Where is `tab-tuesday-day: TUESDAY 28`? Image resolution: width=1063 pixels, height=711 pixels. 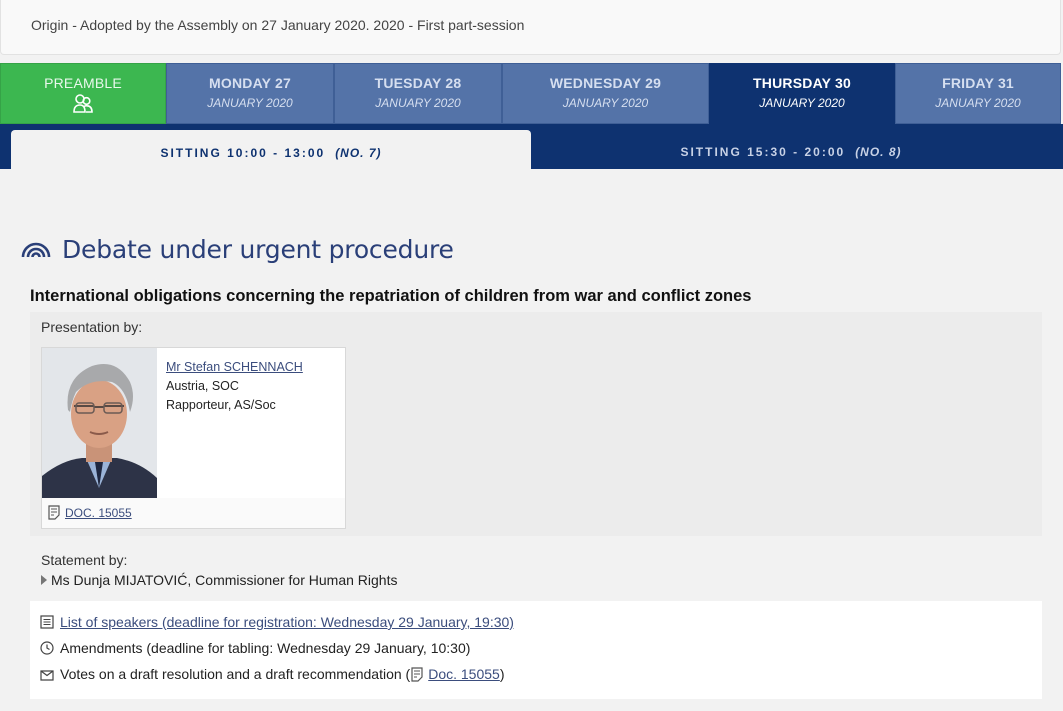 tab-tuesday-day: TUESDAY 28 is located at coordinates (418, 83).